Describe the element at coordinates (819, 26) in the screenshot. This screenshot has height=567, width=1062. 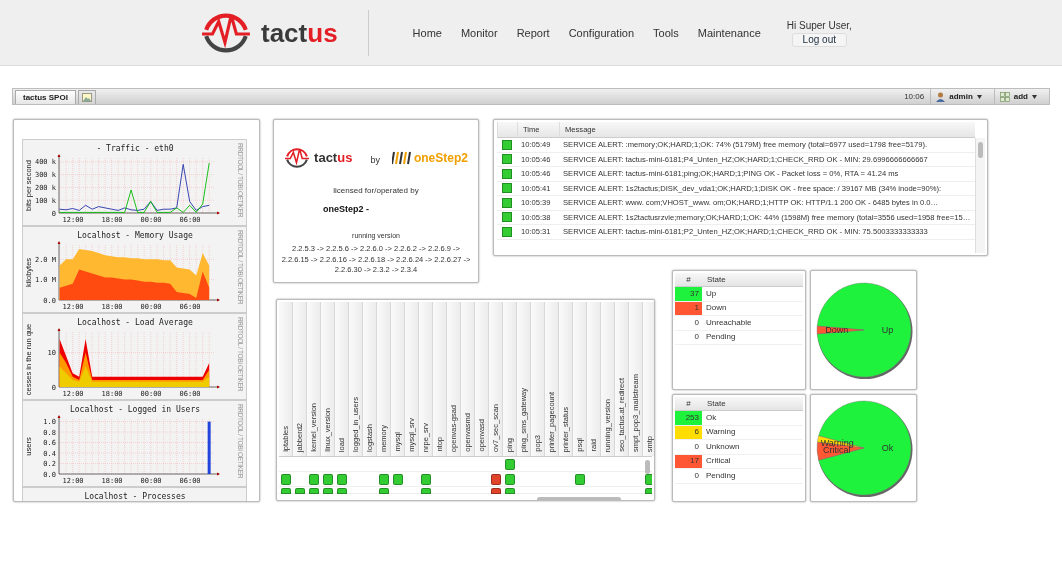
I see `greeting-text: Hi Super User,` at that location.